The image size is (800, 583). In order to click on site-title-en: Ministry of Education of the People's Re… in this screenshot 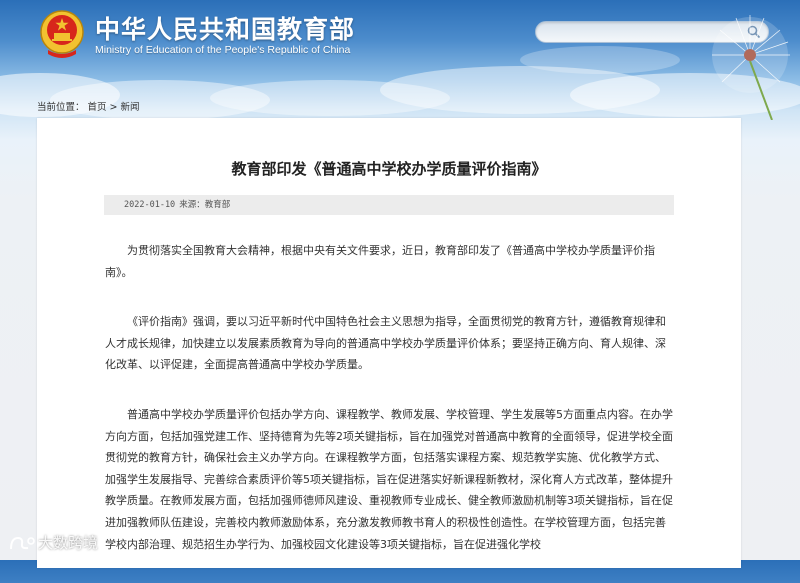, I will do `click(223, 50)`.